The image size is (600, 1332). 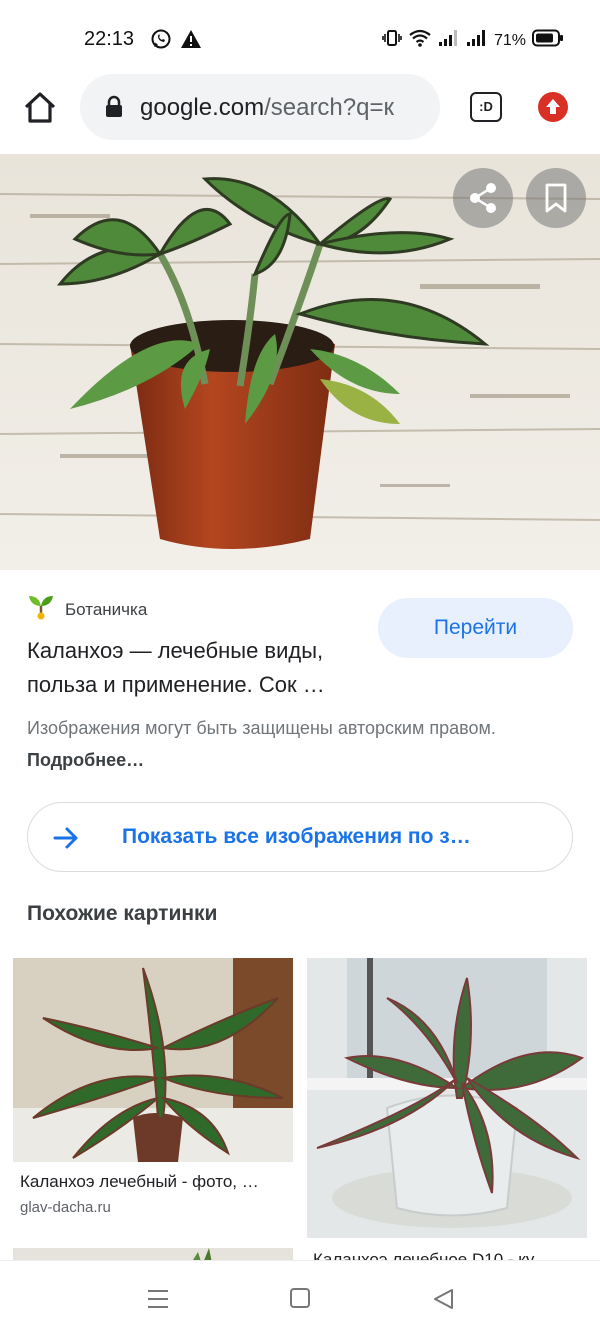 I want to click on home-nav-button, so click(x=300, y=1300).